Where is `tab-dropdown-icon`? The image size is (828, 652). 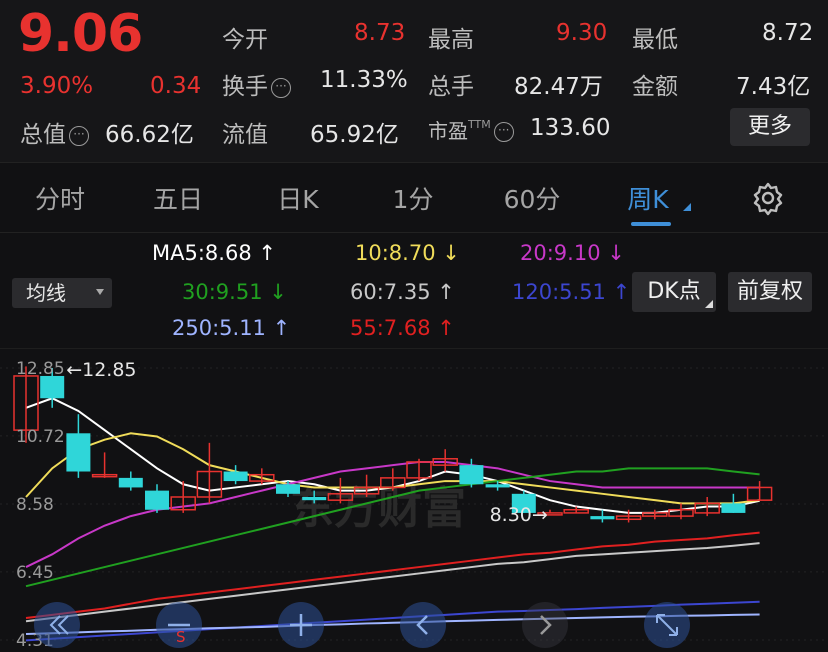 tab-dropdown-icon is located at coordinates (687, 207).